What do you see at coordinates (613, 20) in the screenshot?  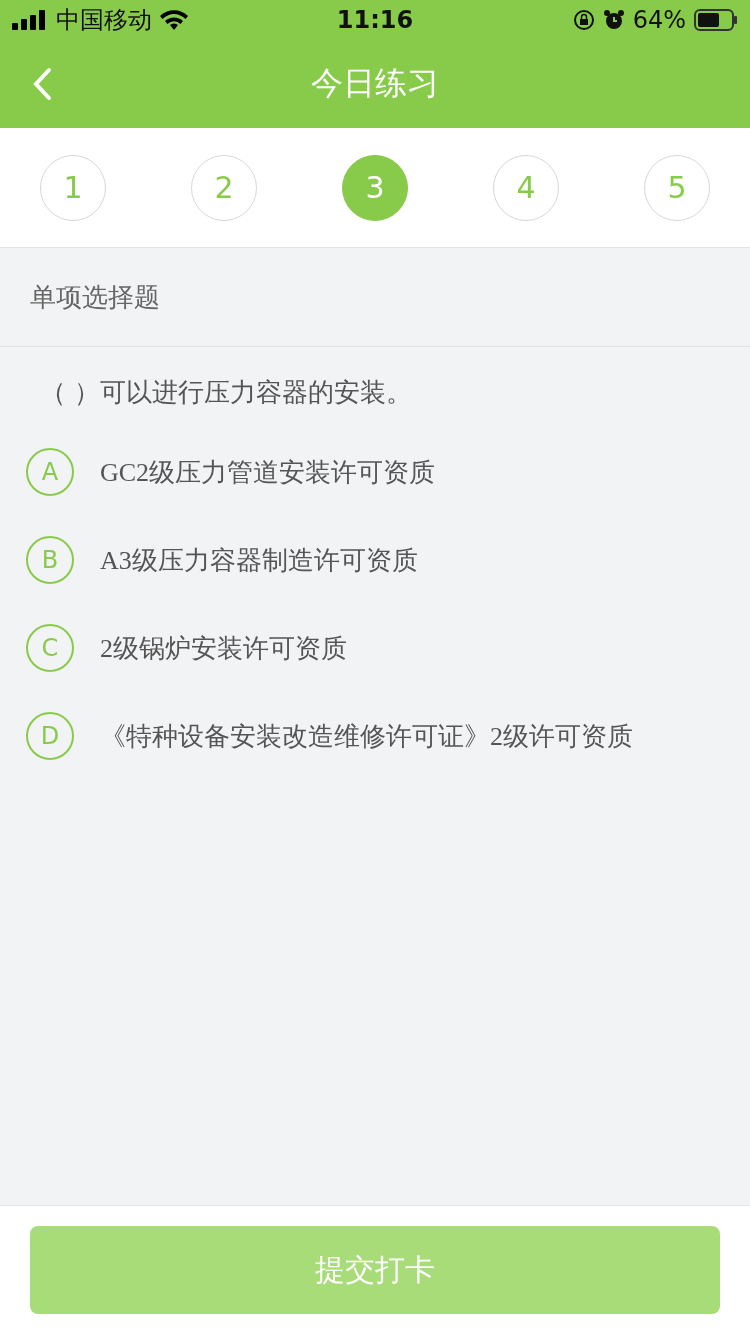 I see `alarm-icon` at bounding box center [613, 20].